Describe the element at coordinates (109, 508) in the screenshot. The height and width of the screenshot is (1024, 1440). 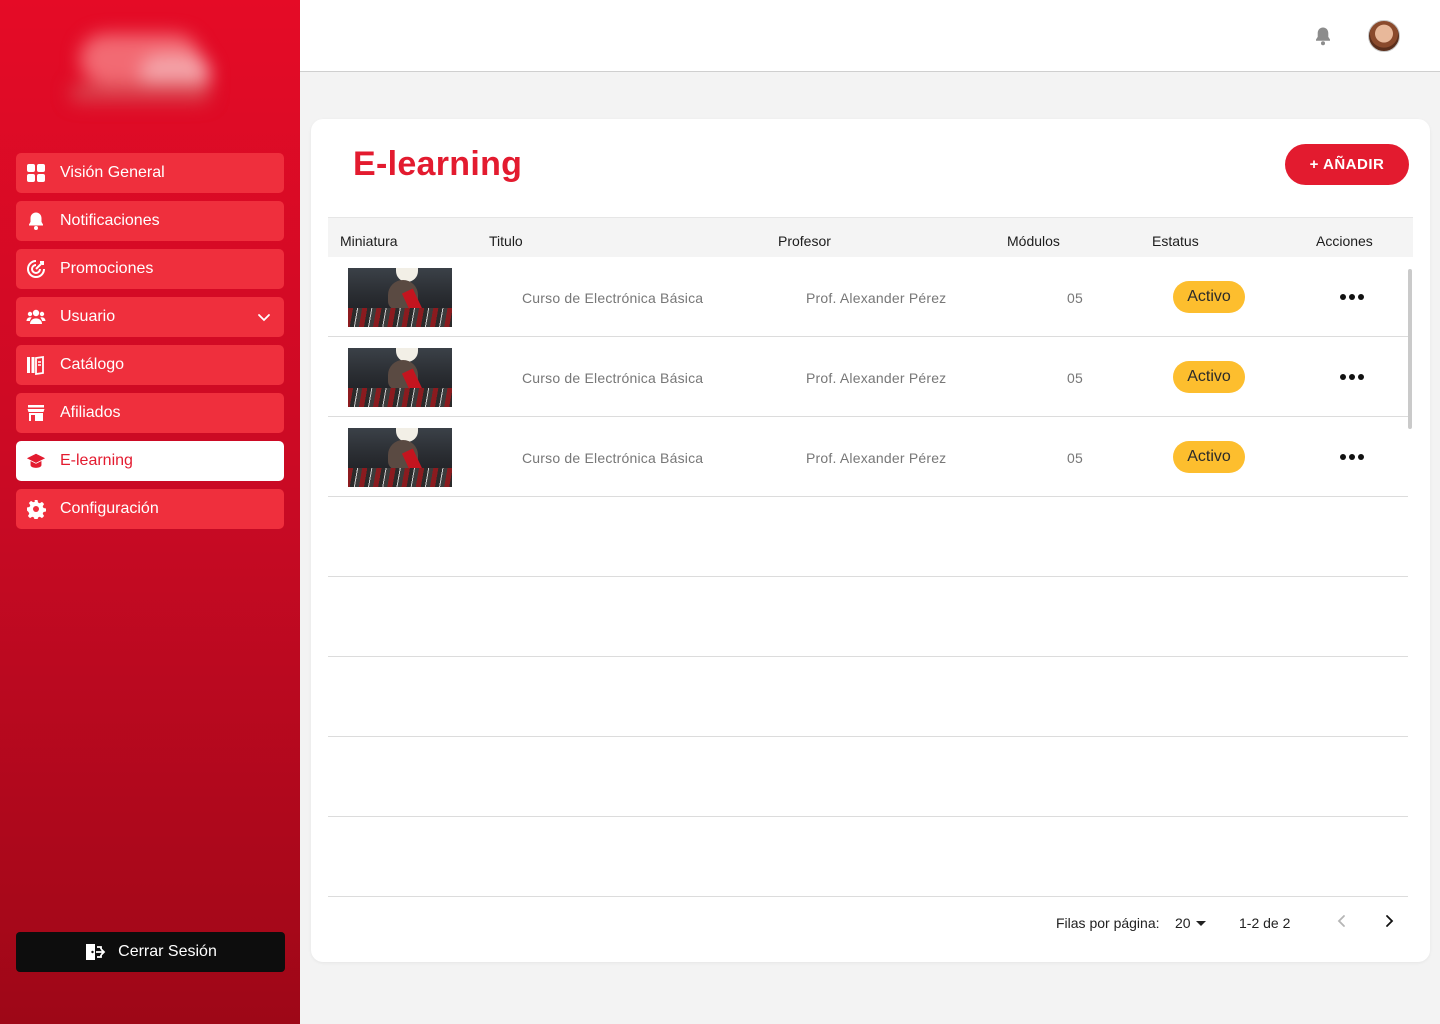
I see `sidebar-item-label: Configuración` at that location.